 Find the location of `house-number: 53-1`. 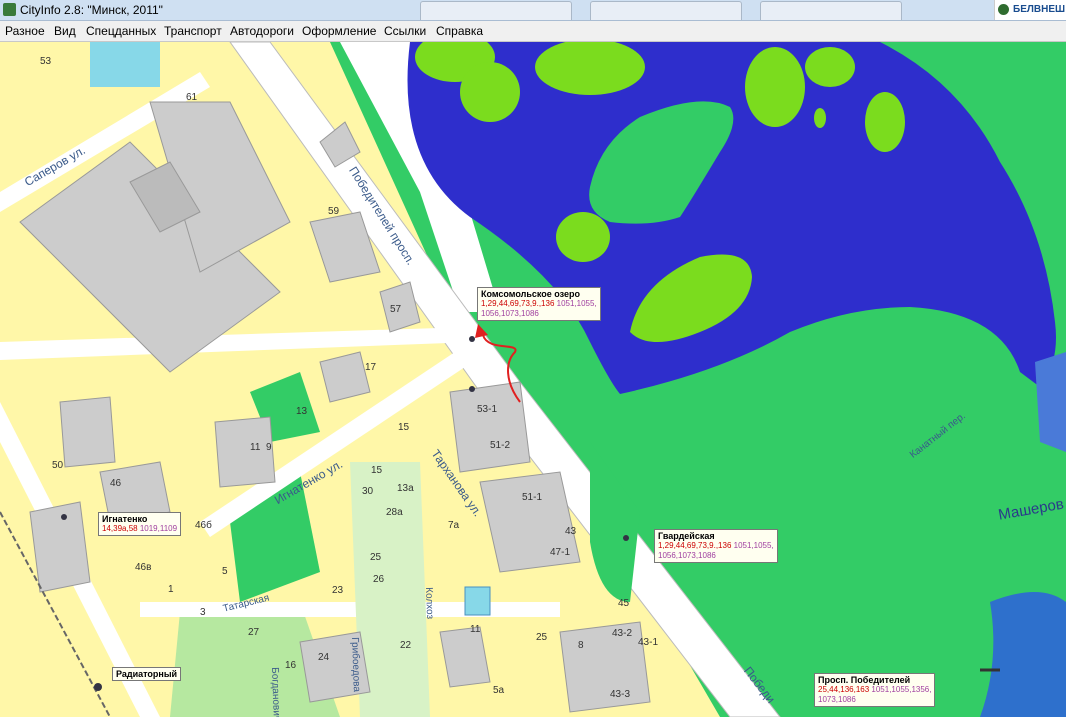

house-number: 53-1 is located at coordinates (487, 409).